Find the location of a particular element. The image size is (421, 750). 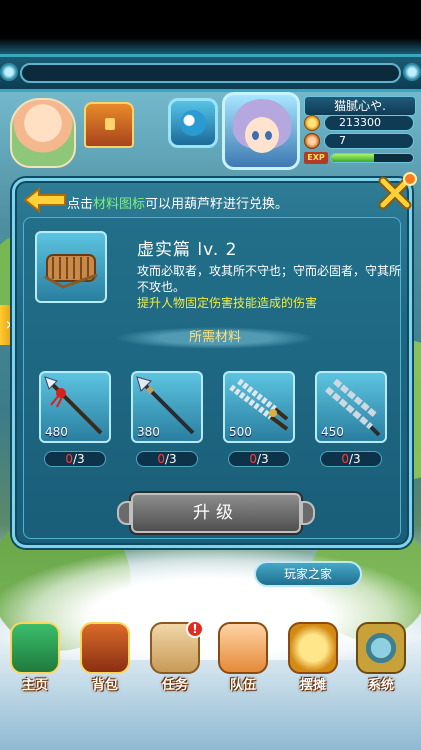

back-arrow-icon is located at coordinates (44, 200).